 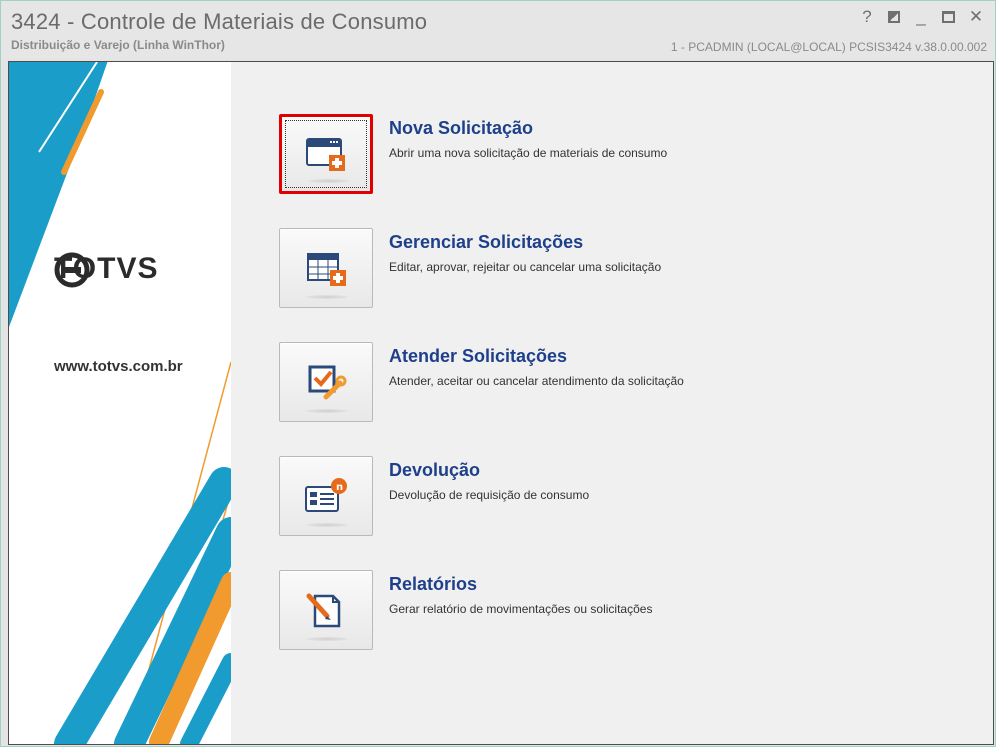 What do you see at coordinates (433, 584) in the screenshot?
I see `menu-title: Relatórios` at bounding box center [433, 584].